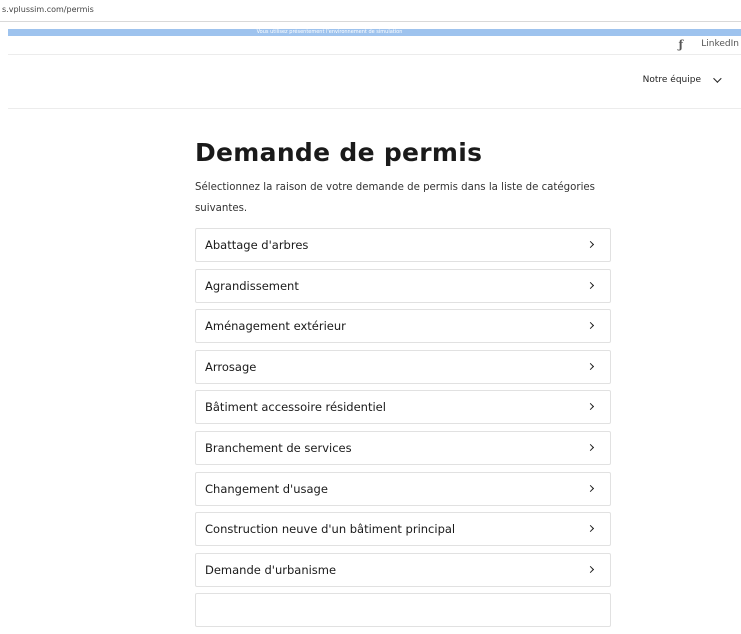 Image resolution: width=741 pixels, height=634 pixels. I want to click on category-label: Changement d'usage, so click(266, 488).